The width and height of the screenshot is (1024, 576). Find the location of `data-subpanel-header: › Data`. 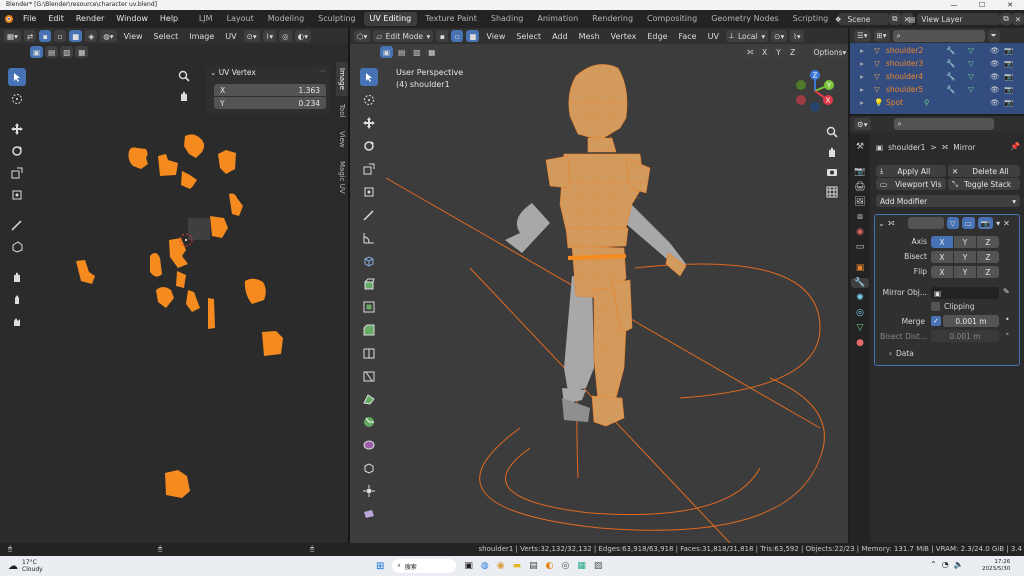

data-subpanel-header: › Data is located at coordinates (901, 353).